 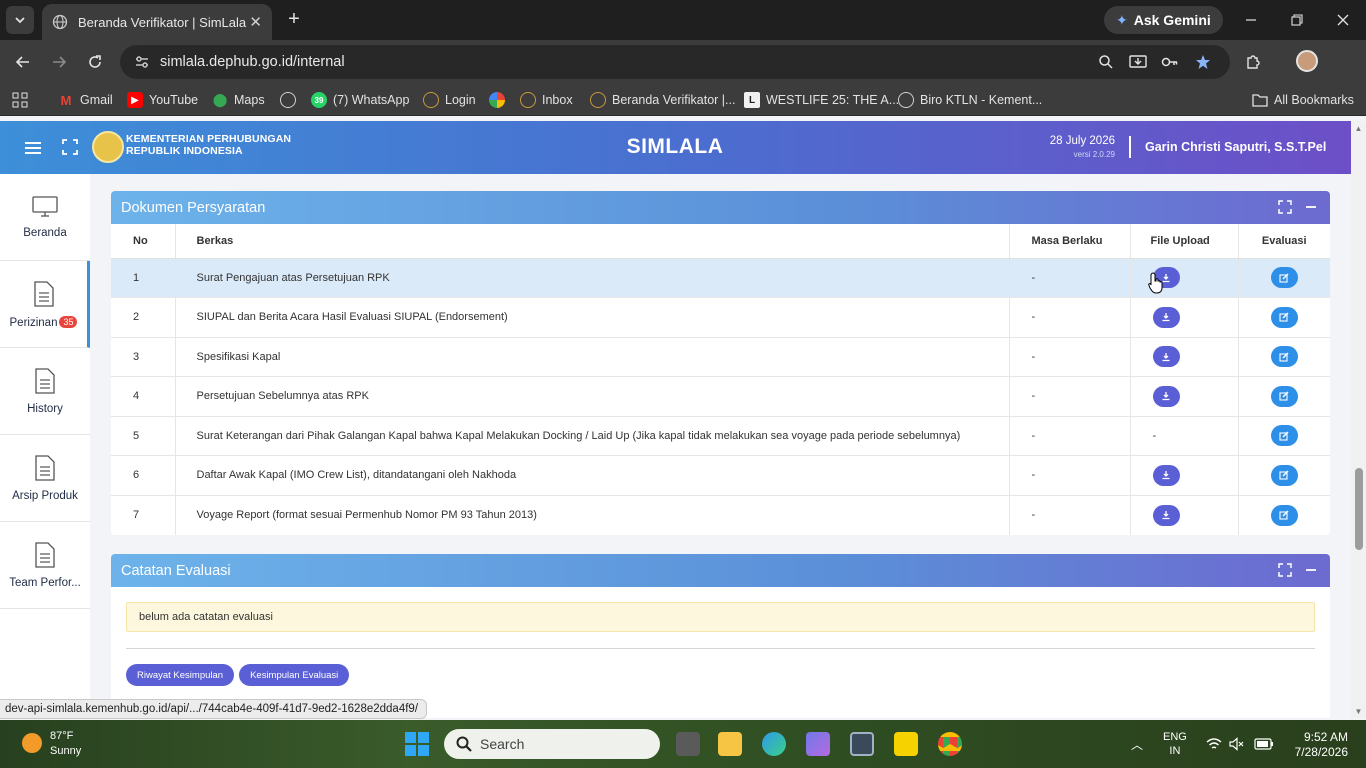 I want to click on ask-gemini-button: ✦ Ask Gemini, so click(x=1163, y=20).